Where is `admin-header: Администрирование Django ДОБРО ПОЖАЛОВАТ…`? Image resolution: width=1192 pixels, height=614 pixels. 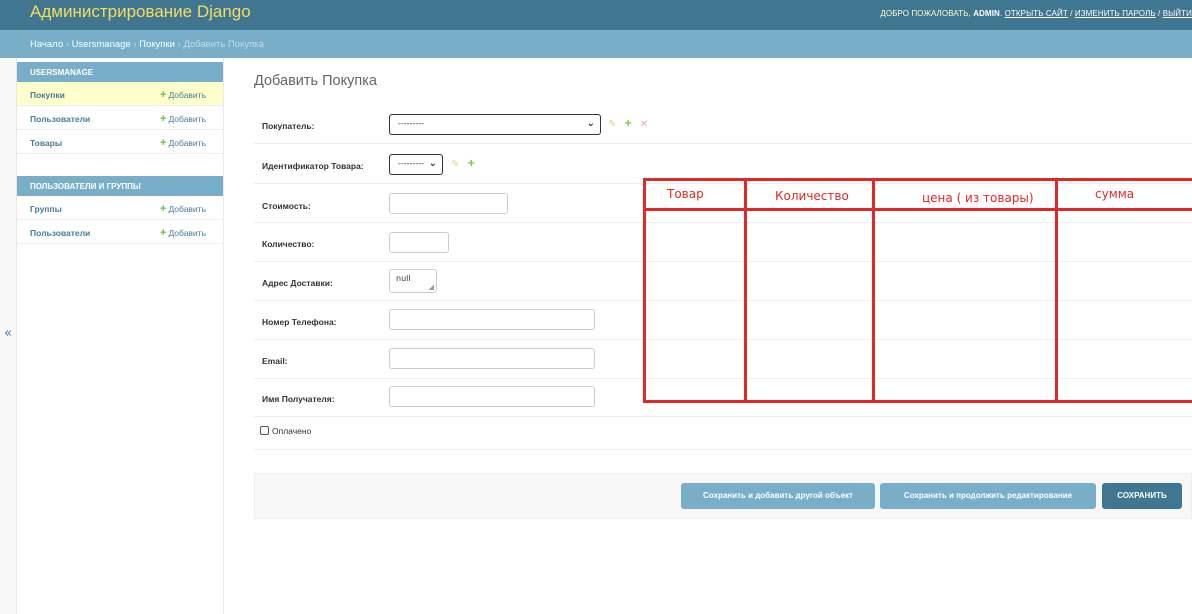 admin-header: Администрирование Django ДОБРО ПОЖАЛОВАТ… is located at coordinates (596, 15).